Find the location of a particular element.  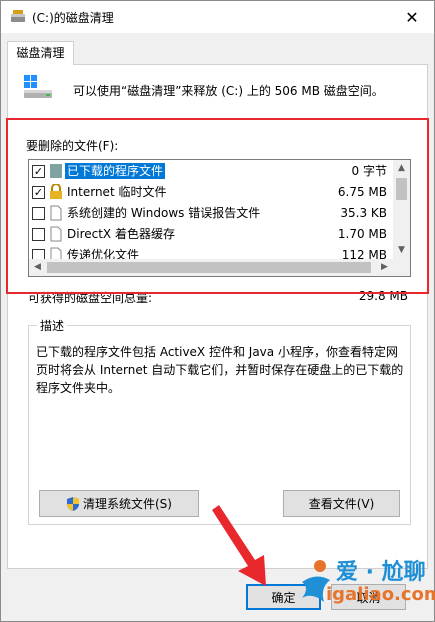

file-name: 系统创建的 Windows 错误报告文件 is located at coordinates (164, 213).